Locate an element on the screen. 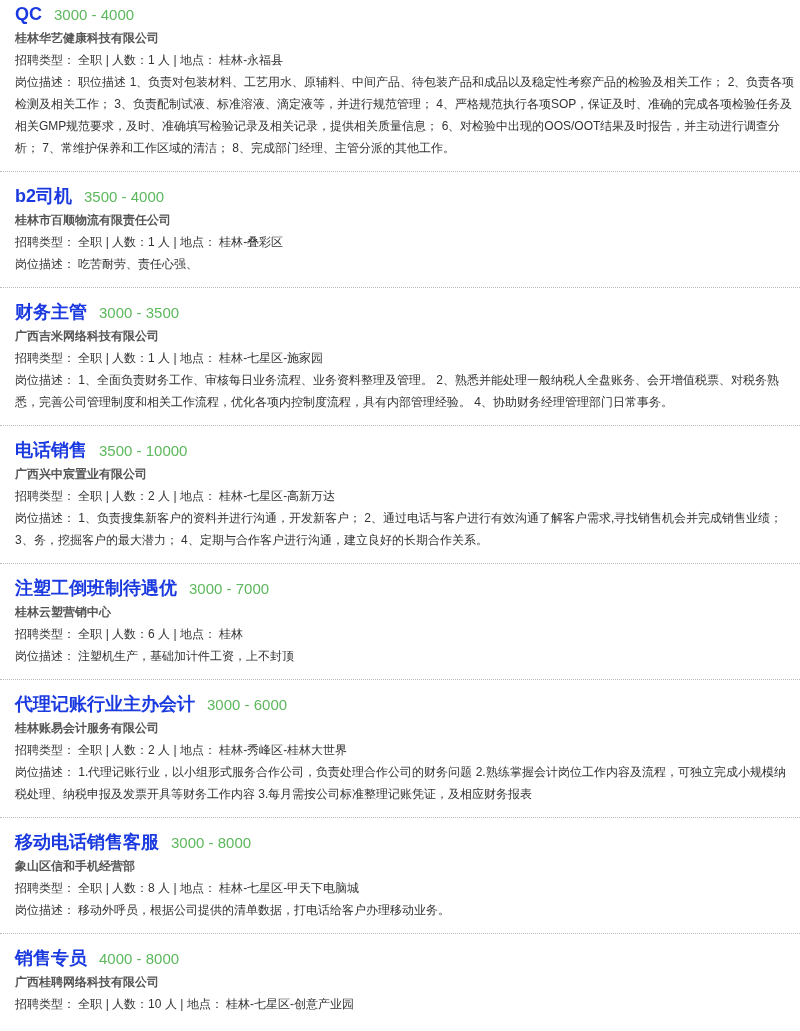 Image resolution: width=800 pixels, height=1031 pixels. job-title-link: b2司机 is located at coordinates (43, 196).